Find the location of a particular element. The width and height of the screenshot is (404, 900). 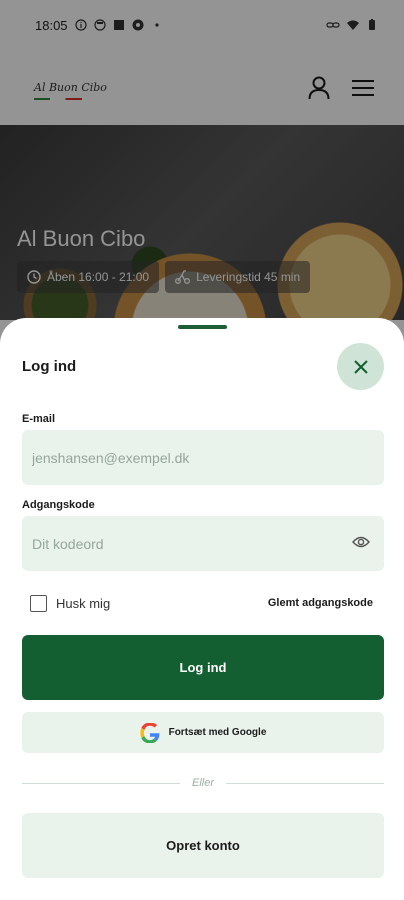

email-field-container is located at coordinates (203, 457).